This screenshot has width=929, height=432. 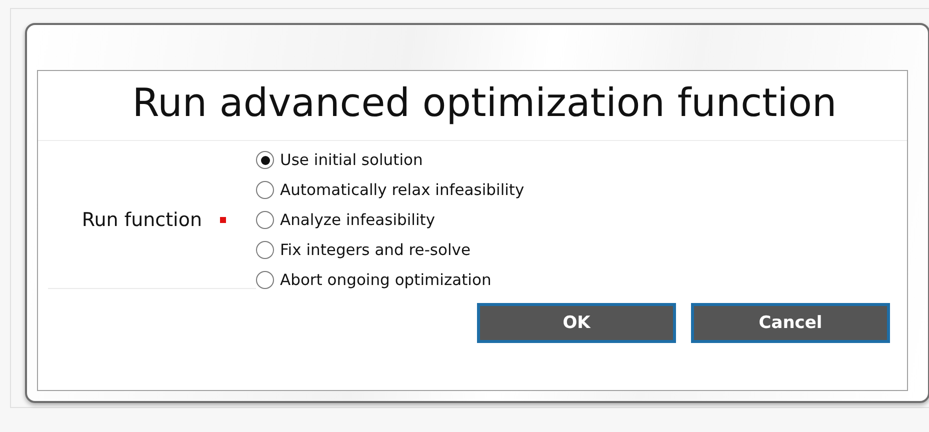 I want to click on radio-option: Use initial solution, so click(x=390, y=160).